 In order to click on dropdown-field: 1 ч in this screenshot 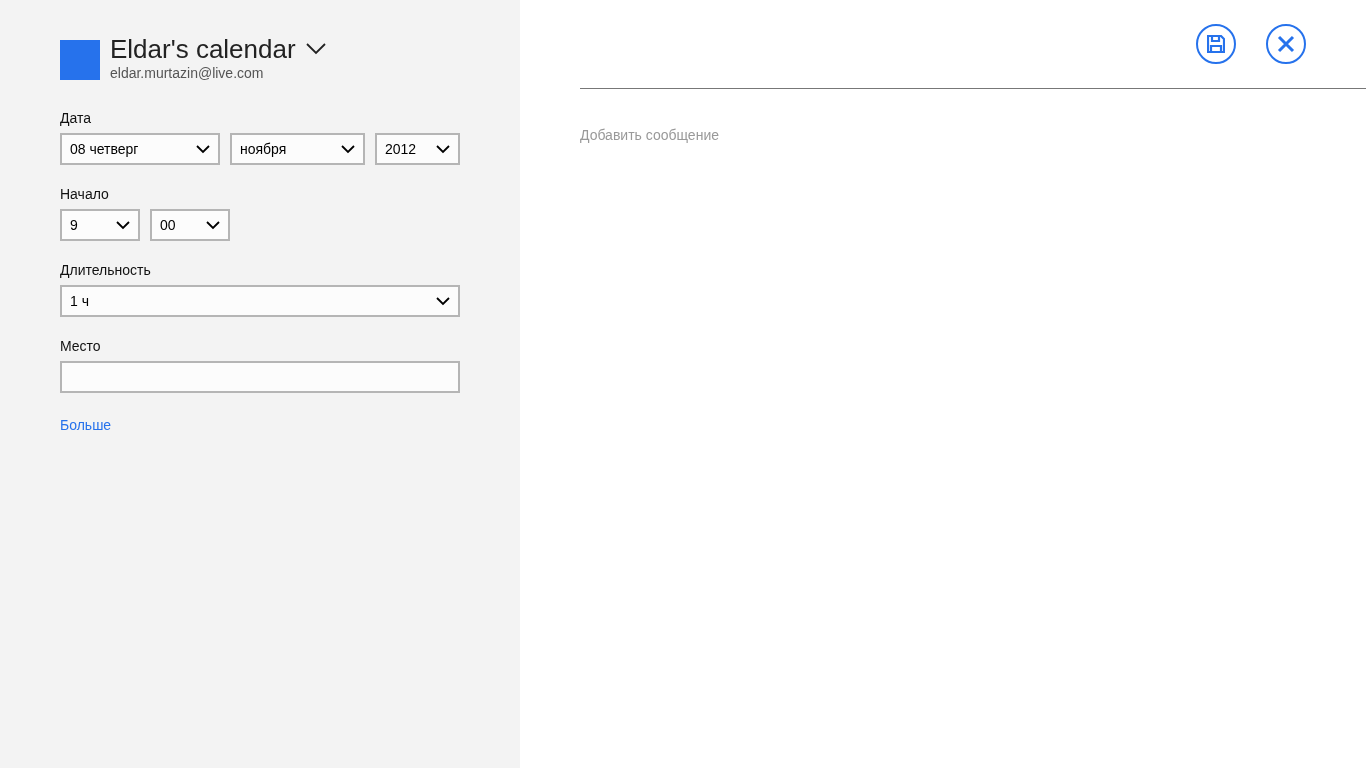, I will do `click(260, 301)`.